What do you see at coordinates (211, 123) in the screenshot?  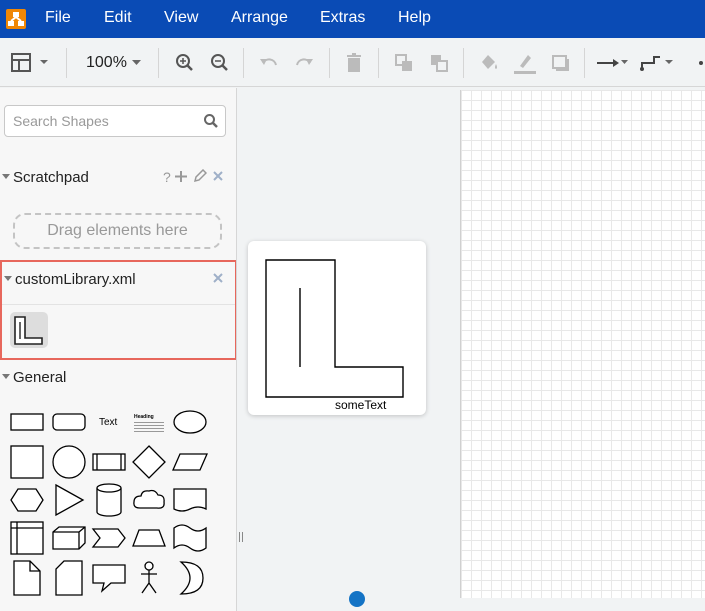 I see `search-icon` at bounding box center [211, 123].